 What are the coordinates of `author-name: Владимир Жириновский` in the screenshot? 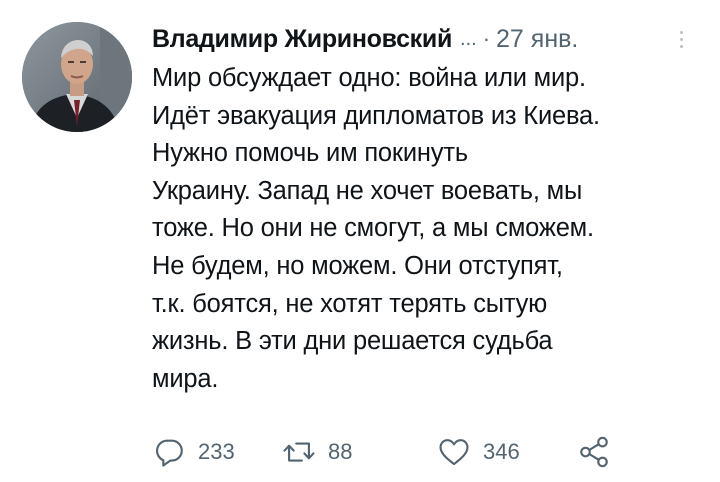 It's located at (302, 39).